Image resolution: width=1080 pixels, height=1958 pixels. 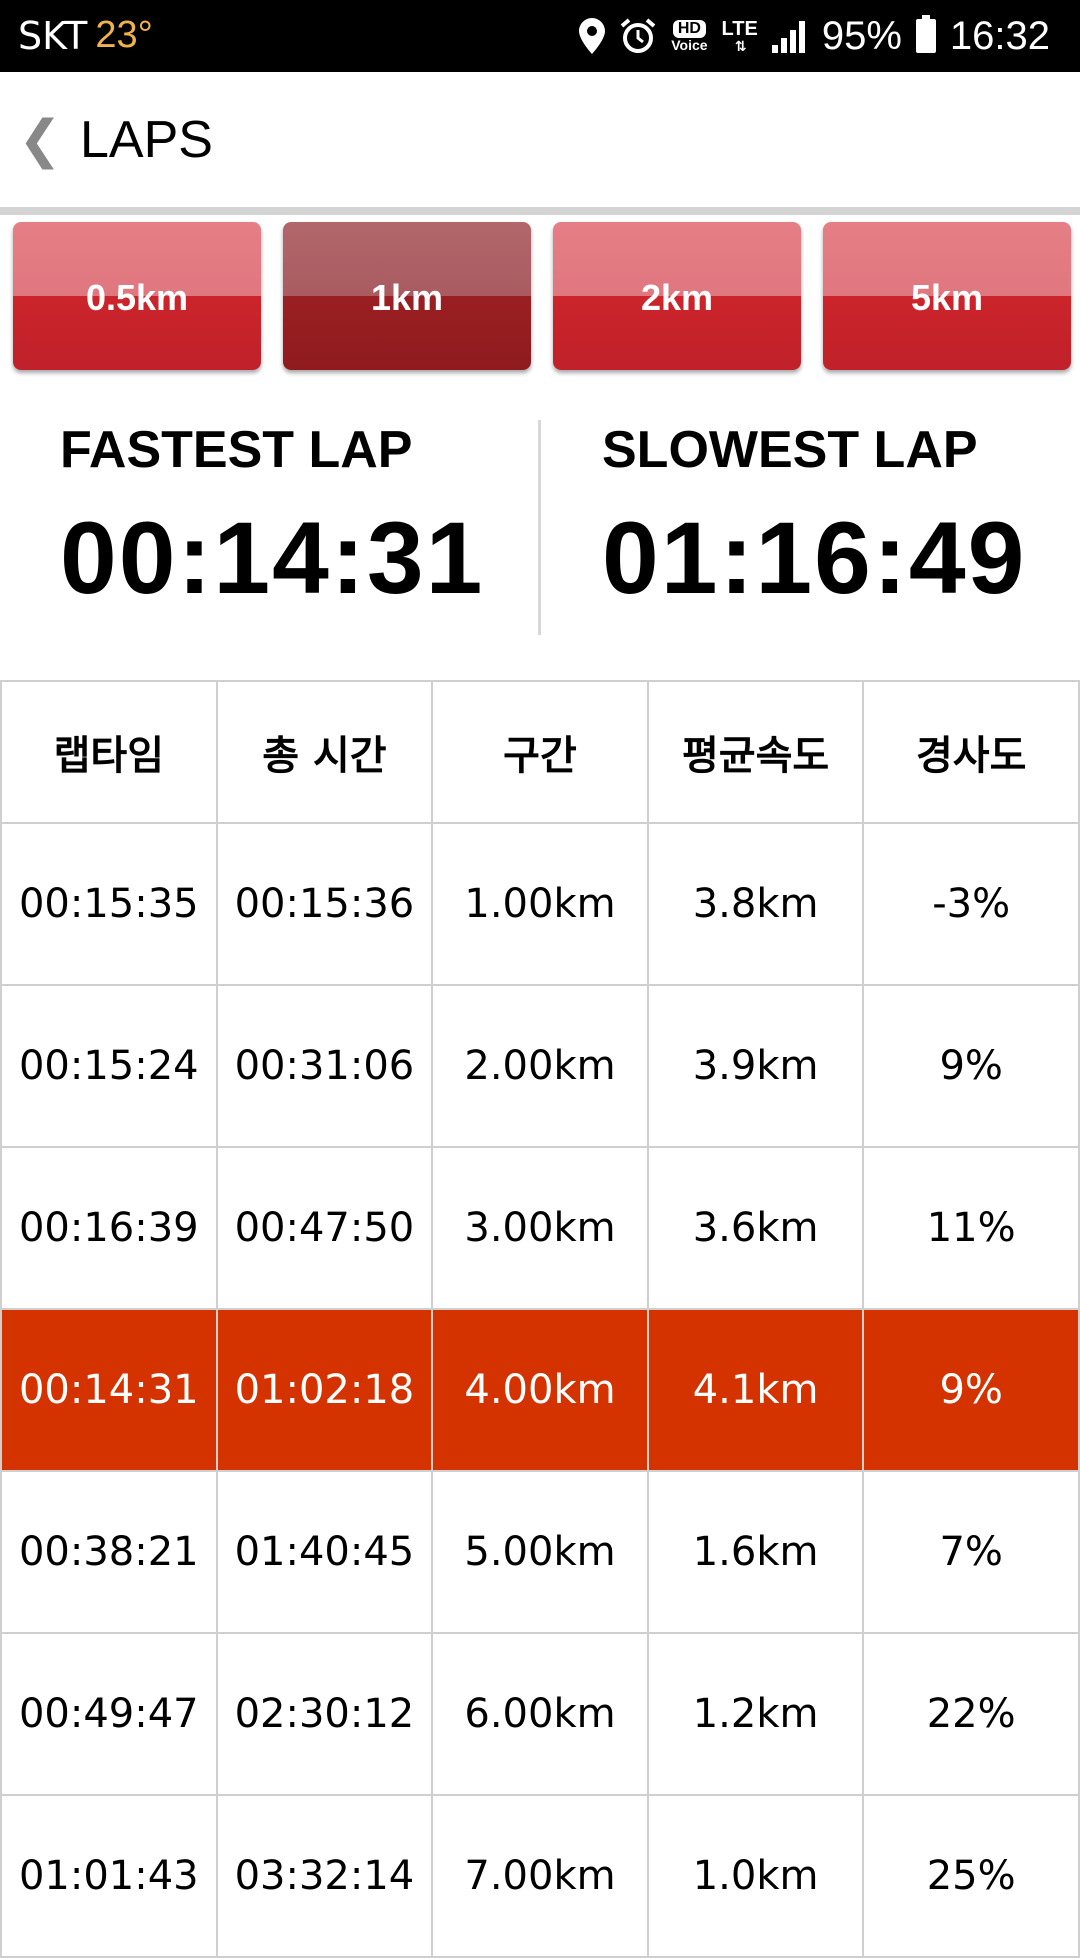 What do you see at coordinates (789, 36) in the screenshot?
I see `signal-icon` at bounding box center [789, 36].